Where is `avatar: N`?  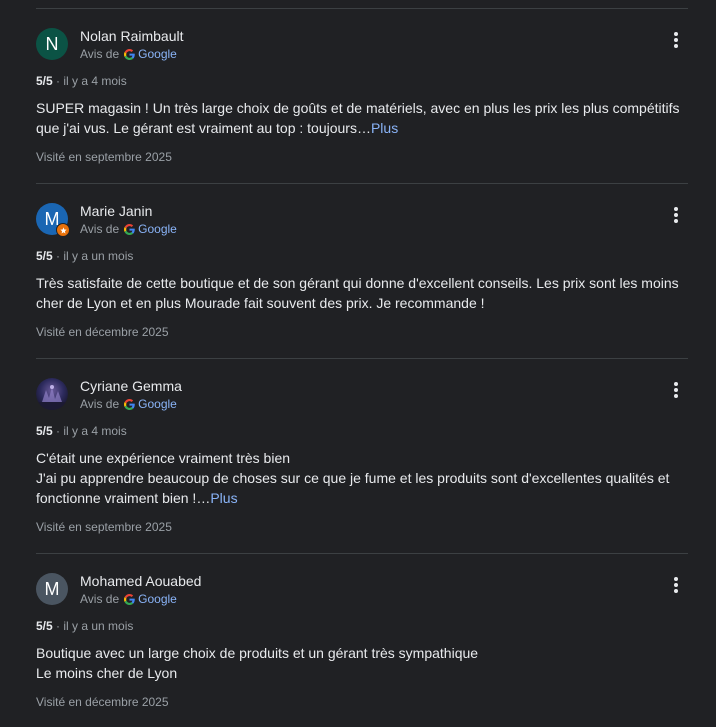
avatar: N is located at coordinates (52, 44).